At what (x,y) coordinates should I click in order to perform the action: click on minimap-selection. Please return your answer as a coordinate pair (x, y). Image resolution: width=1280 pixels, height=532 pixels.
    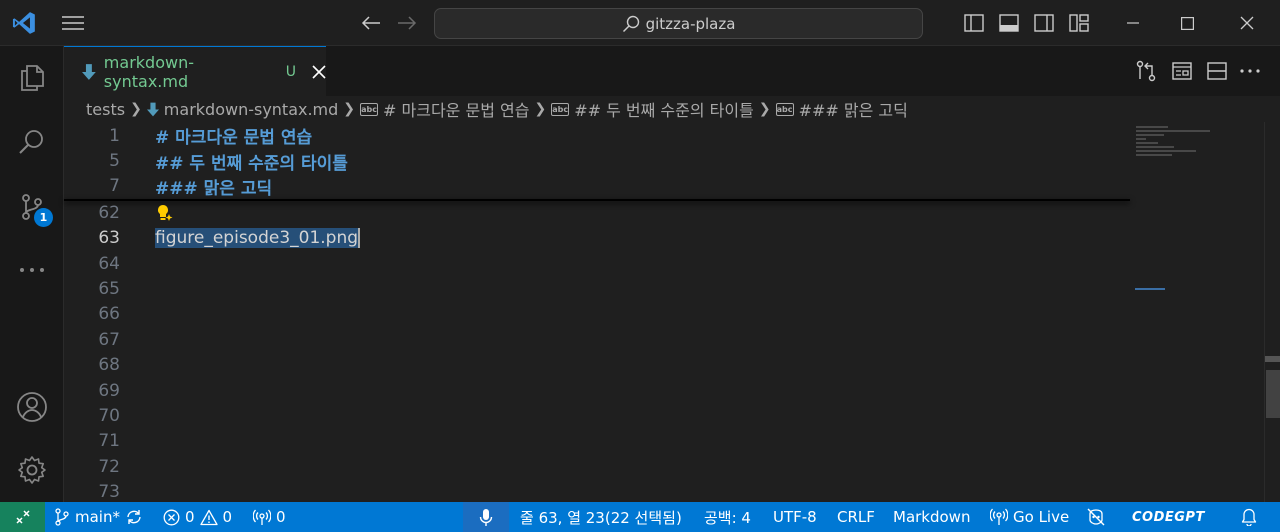
    Looking at the image, I should click on (1150, 289).